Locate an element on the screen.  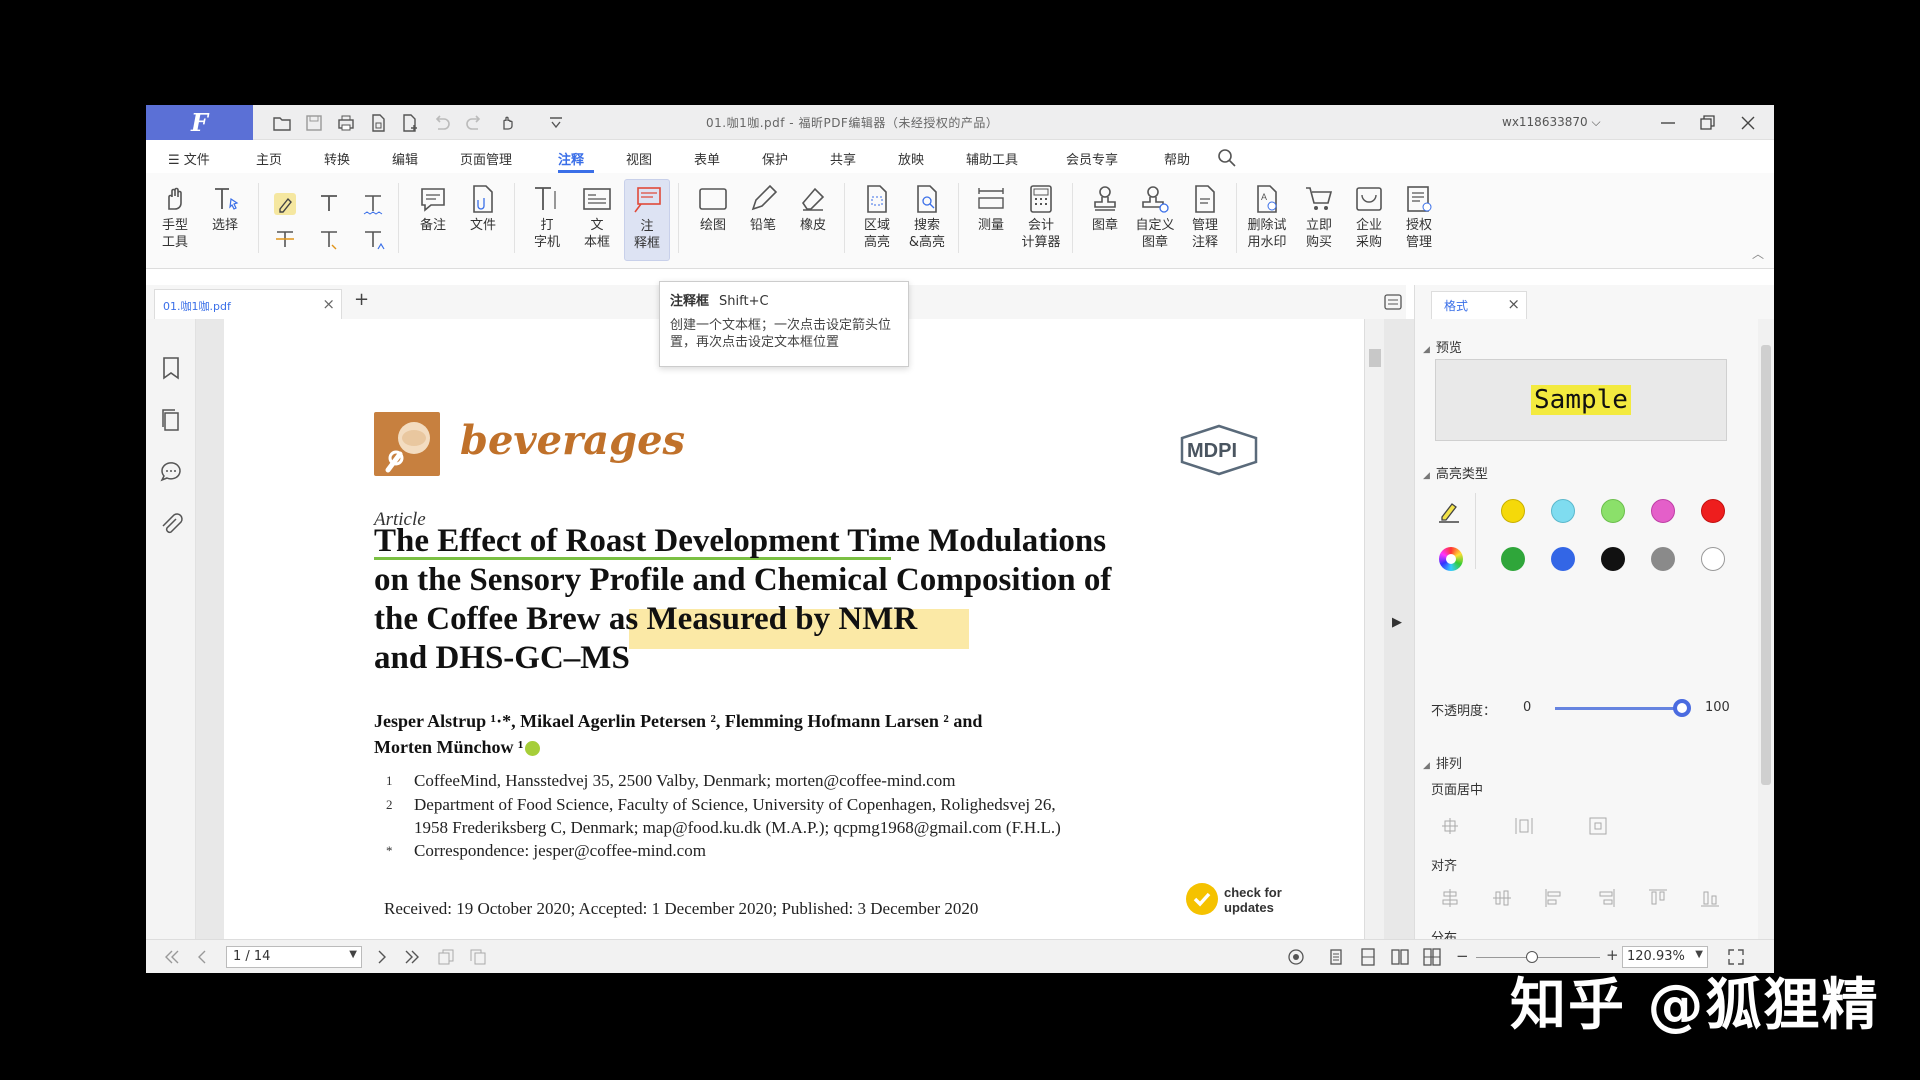
new-document-icon is located at coordinates (378, 123).